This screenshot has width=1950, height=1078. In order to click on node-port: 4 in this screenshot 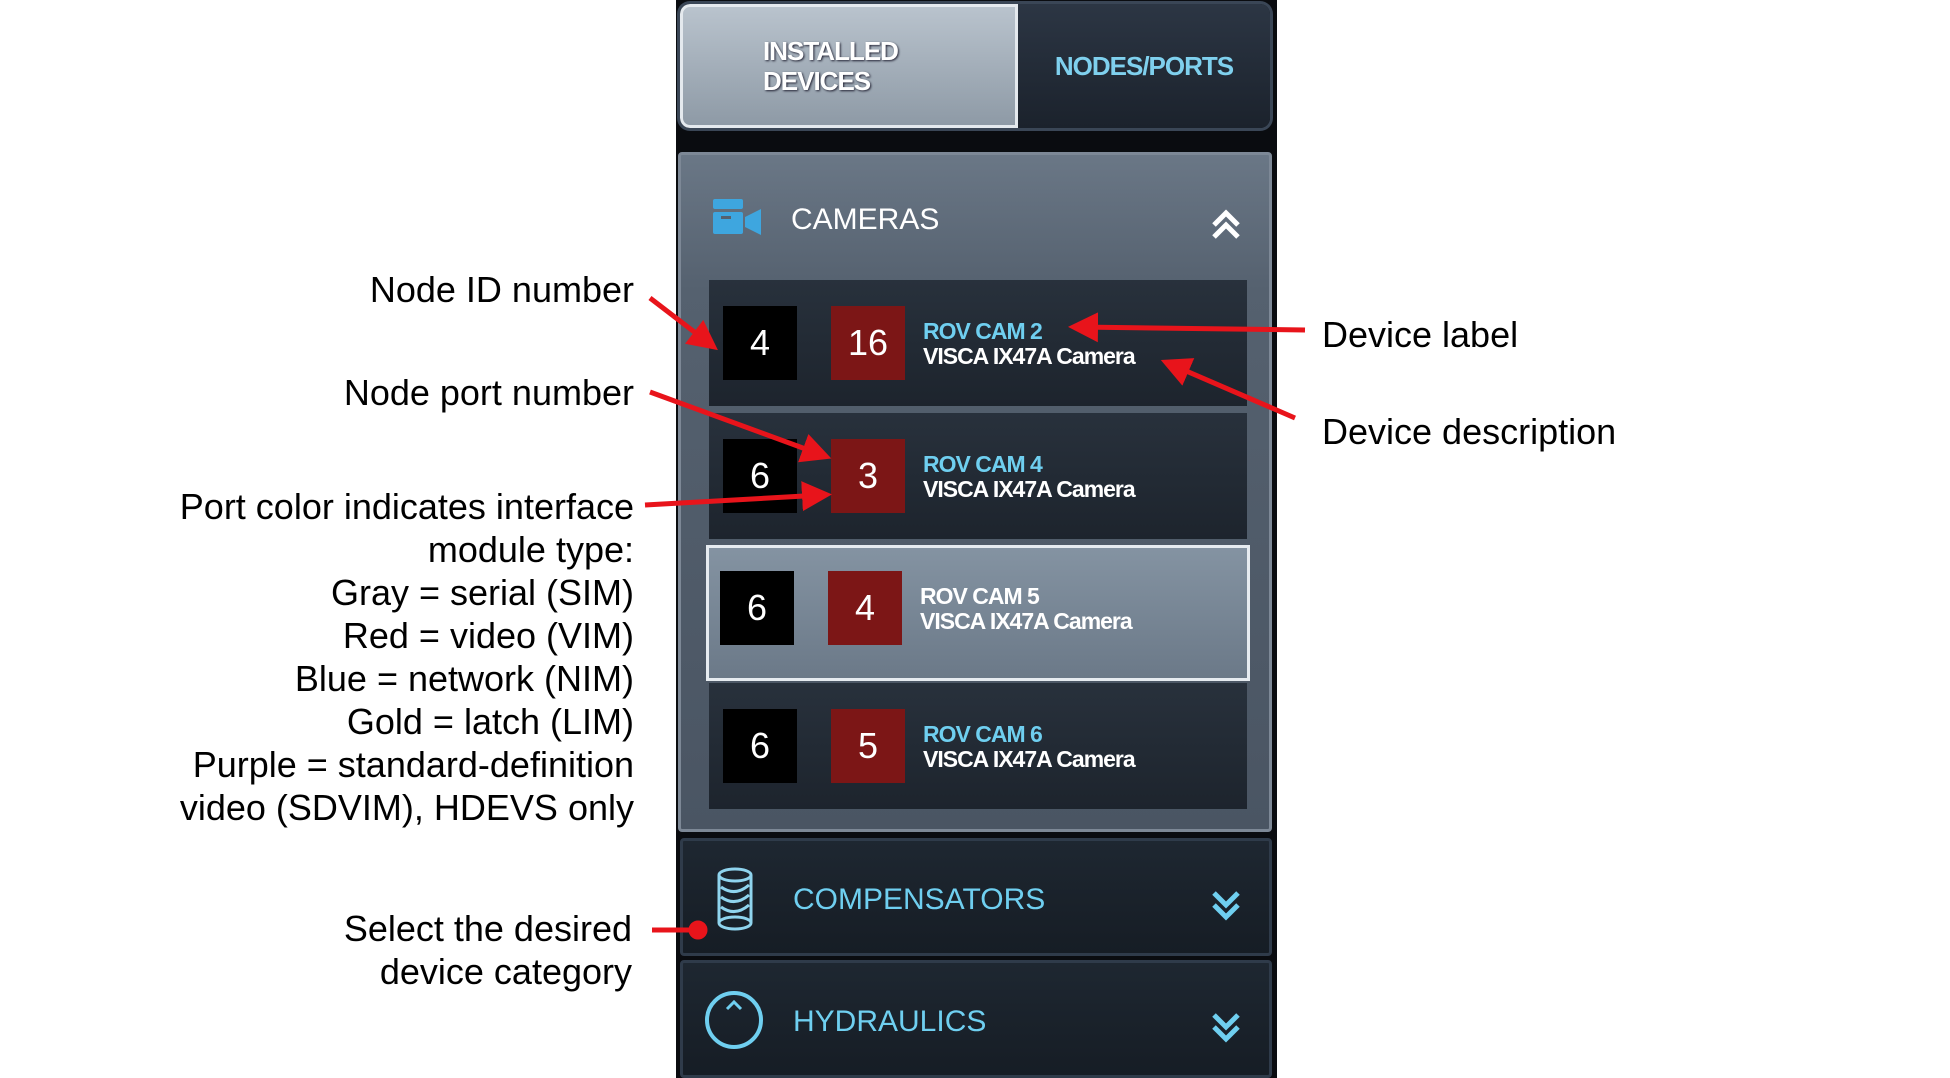, I will do `click(865, 608)`.